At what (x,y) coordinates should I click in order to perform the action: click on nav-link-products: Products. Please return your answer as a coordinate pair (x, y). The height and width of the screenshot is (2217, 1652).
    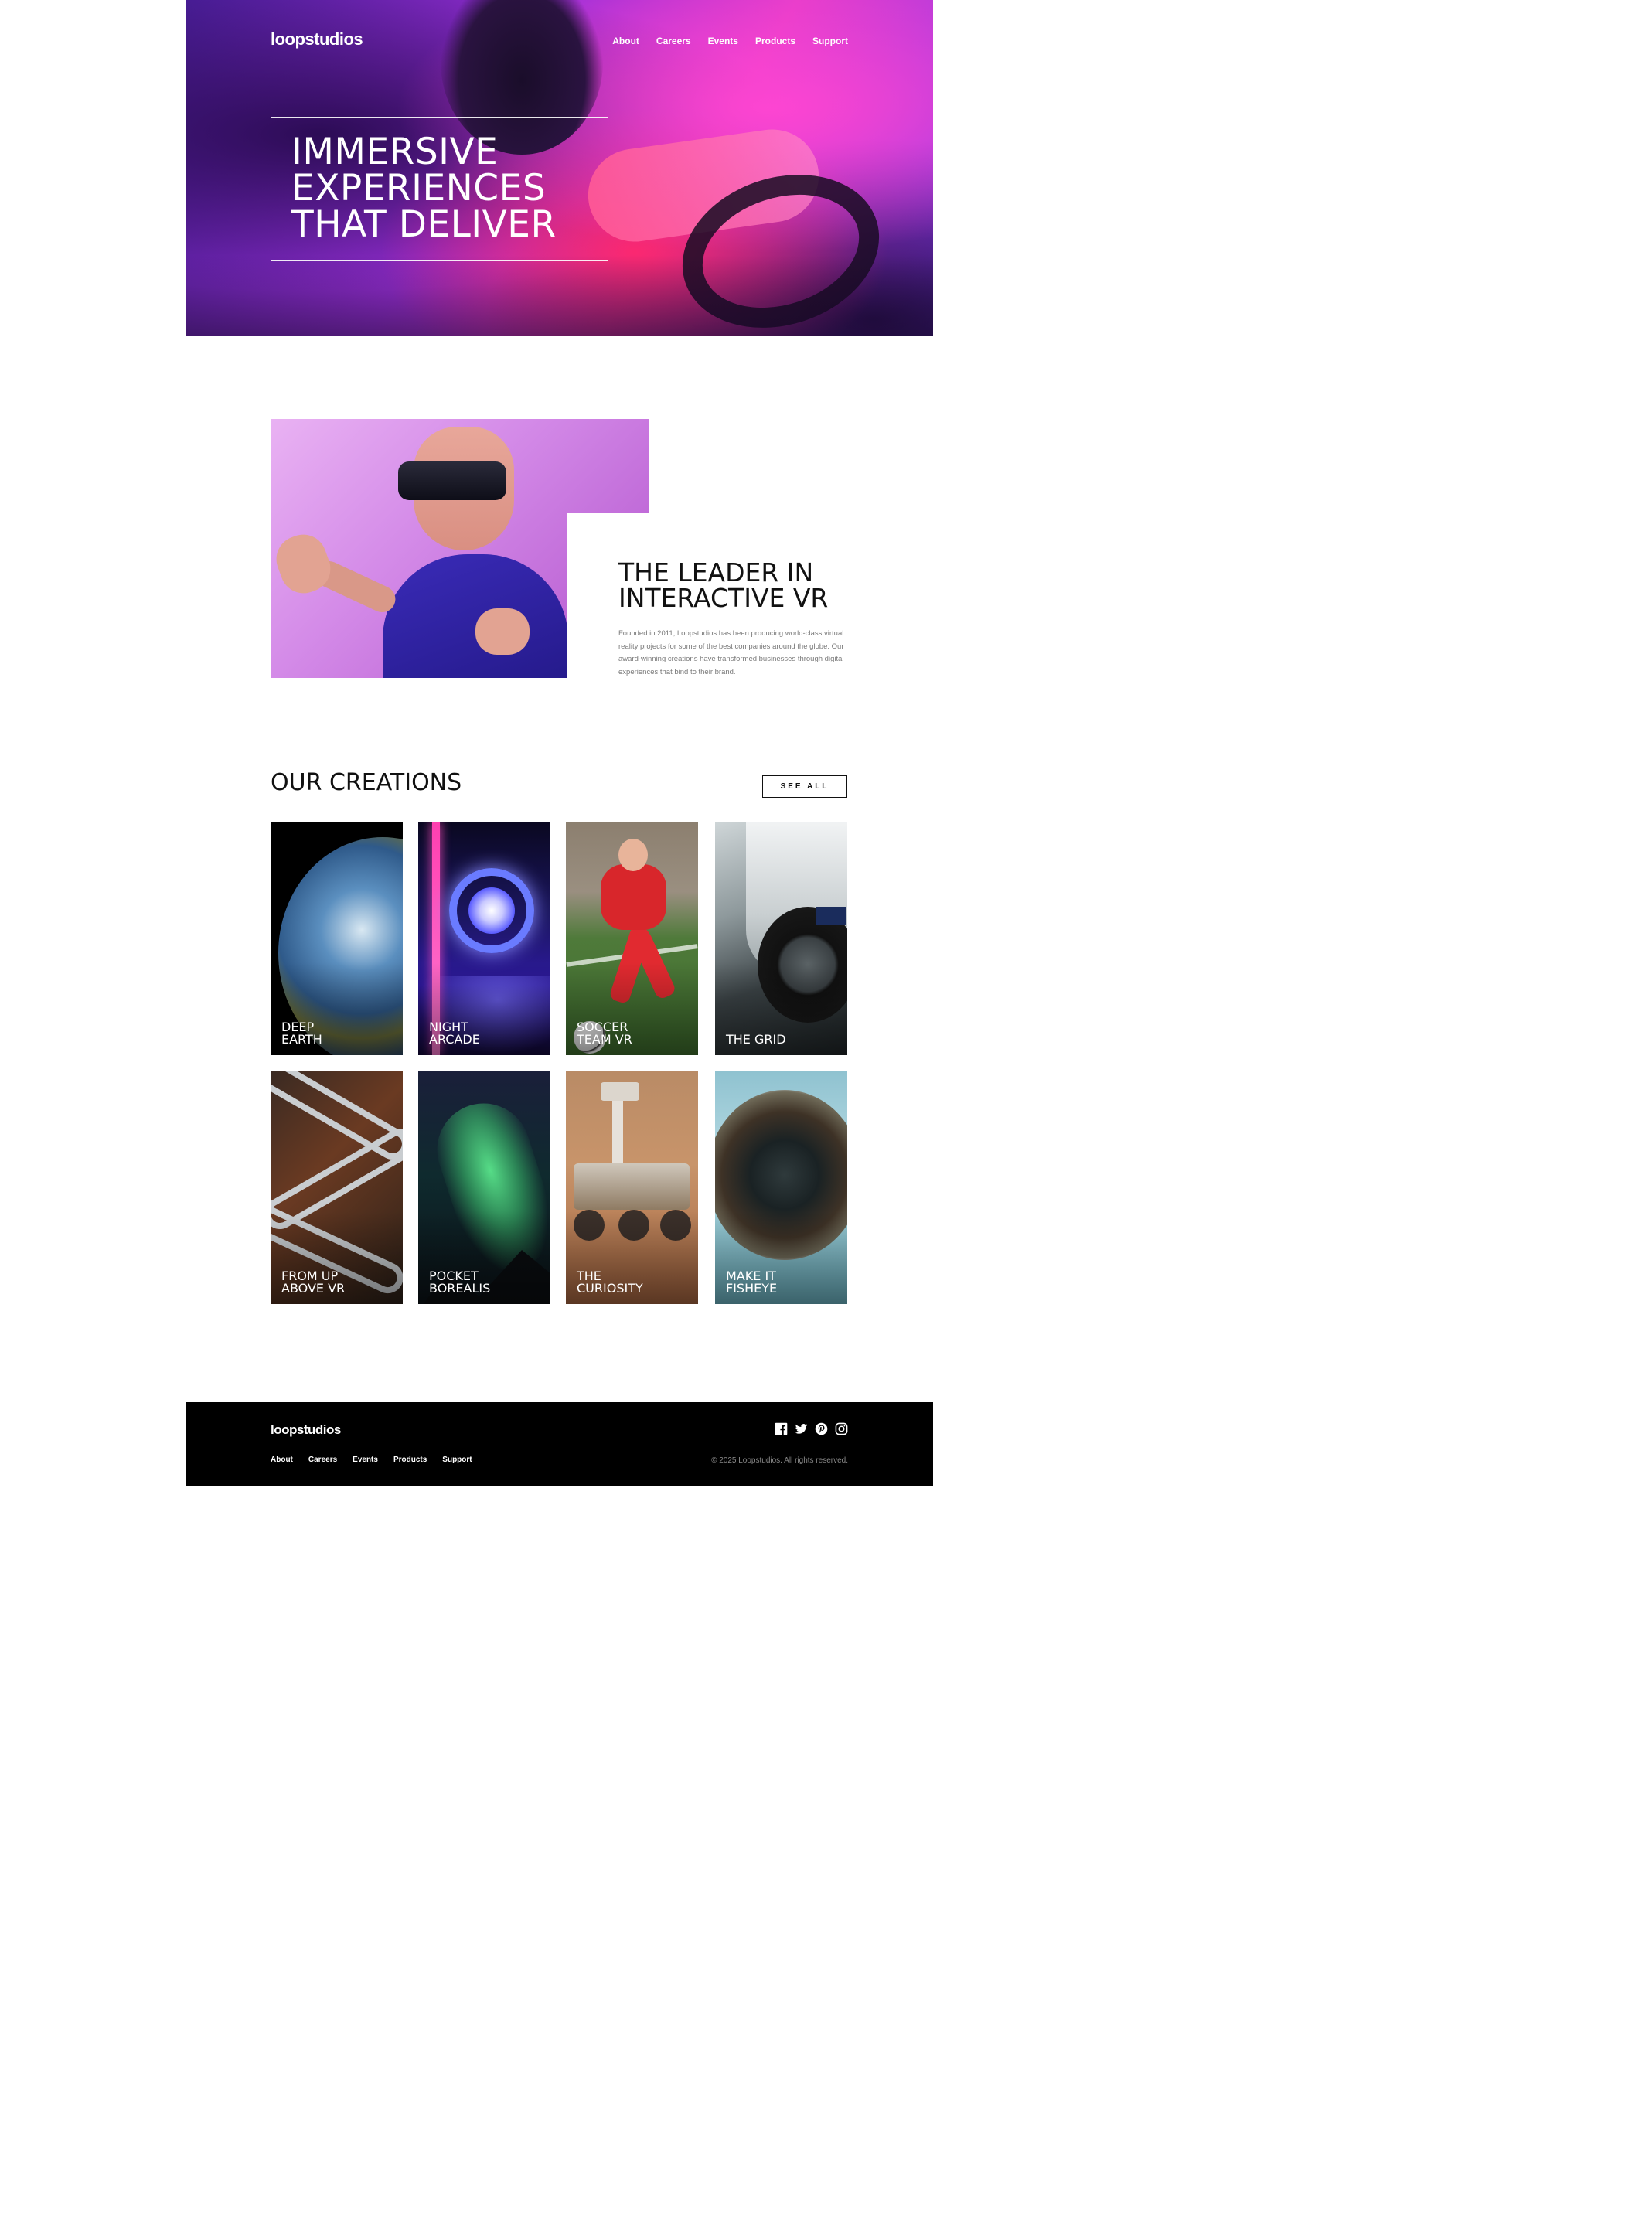
    Looking at the image, I should click on (775, 41).